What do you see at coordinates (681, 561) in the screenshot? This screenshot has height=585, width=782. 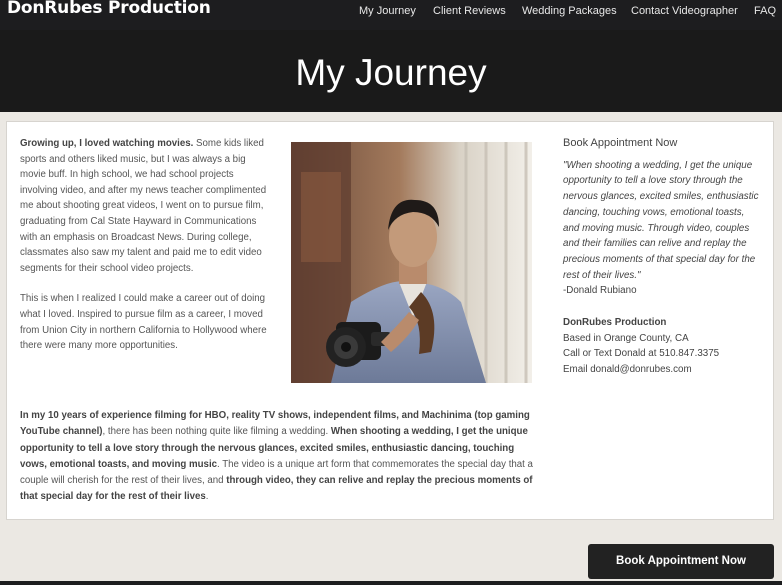 I see `book-appointment-button: Book Appointment Now` at bounding box center [681, 561].